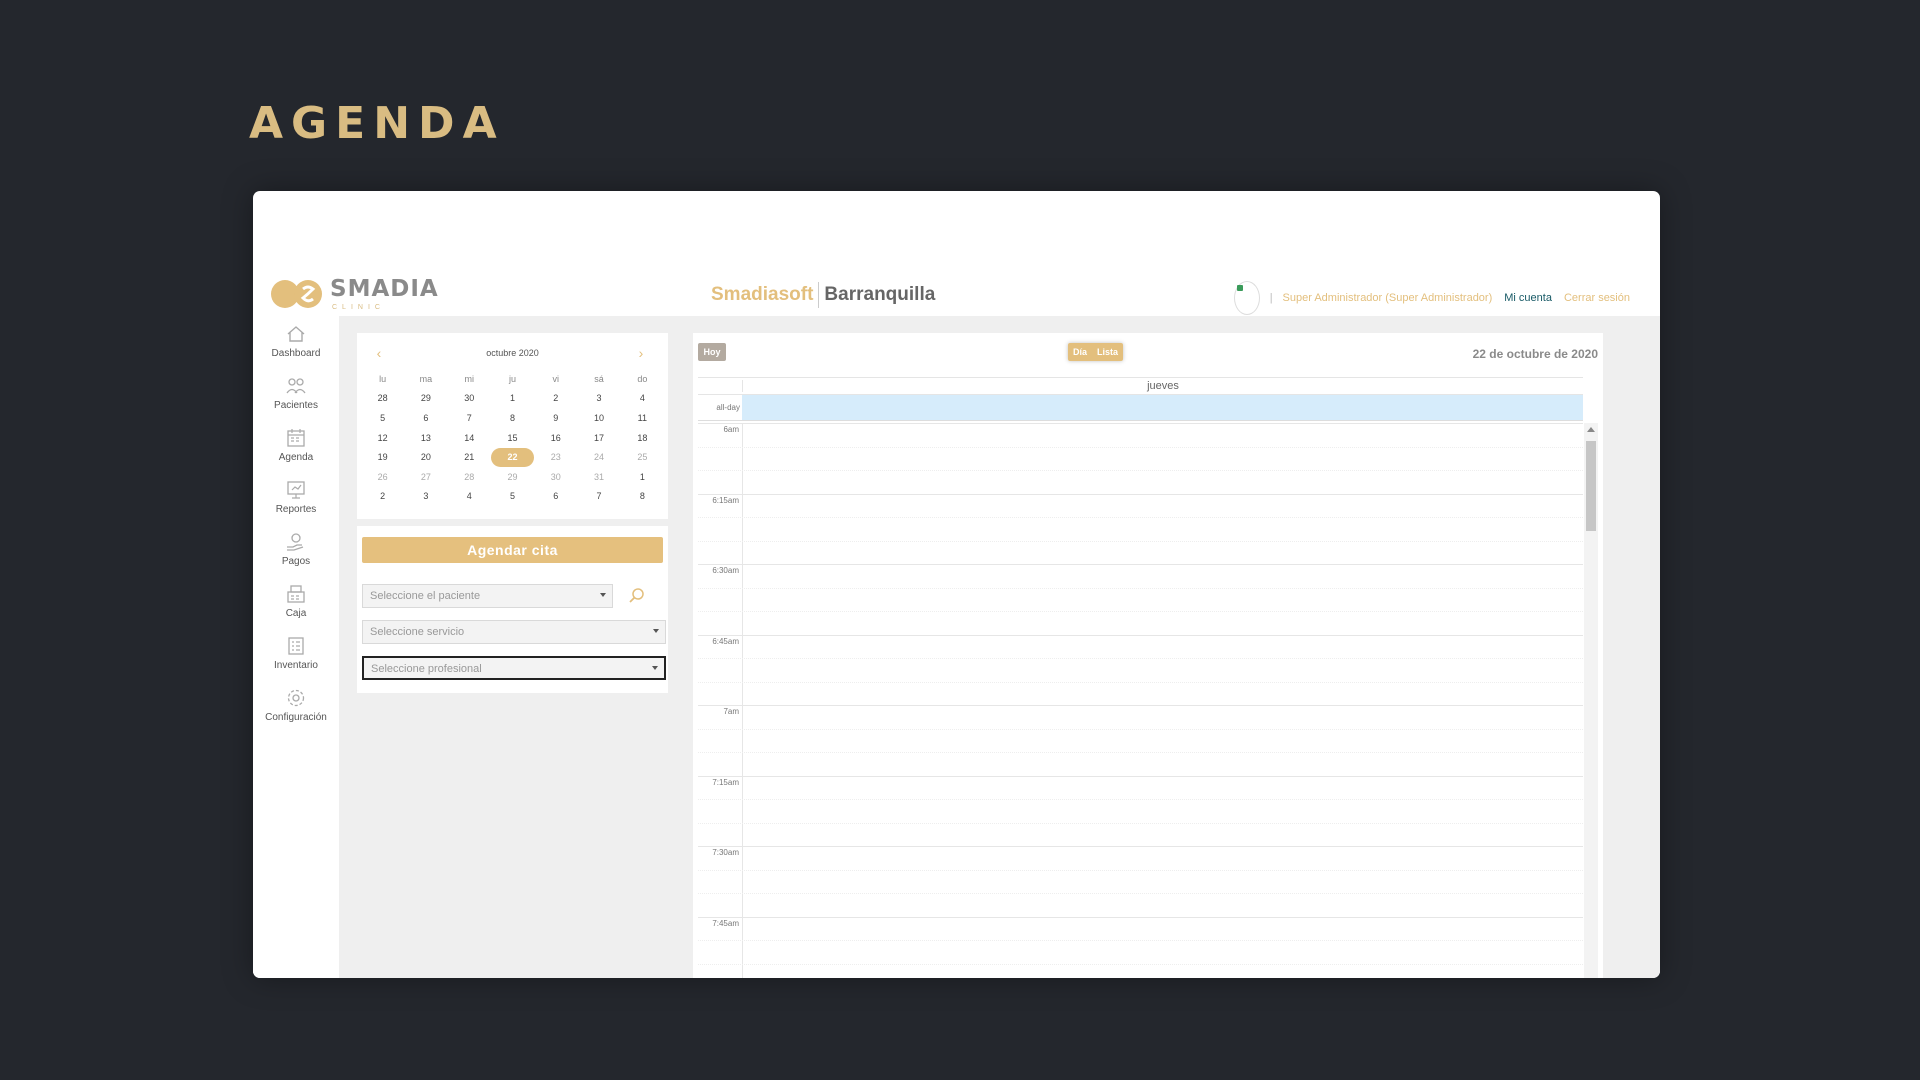  I want to click on logo: SMADIA CLINIC, so click(354, 294).